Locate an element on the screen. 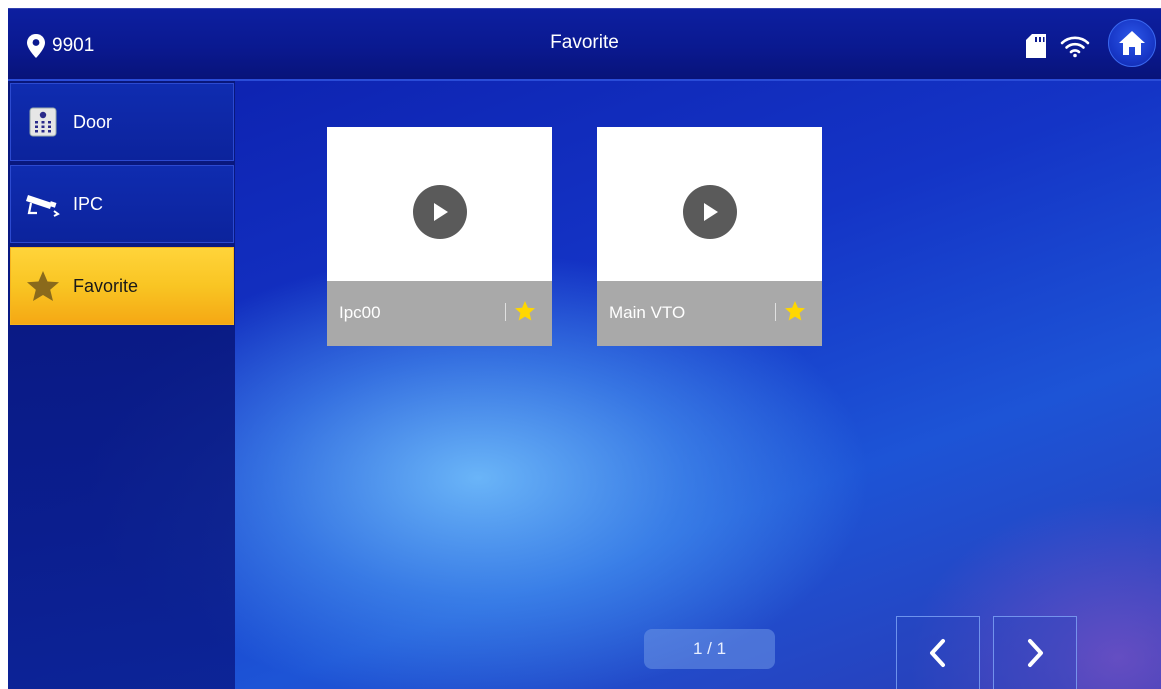  page-indicator: 1 / 1 is located at coordinates (709, 649).